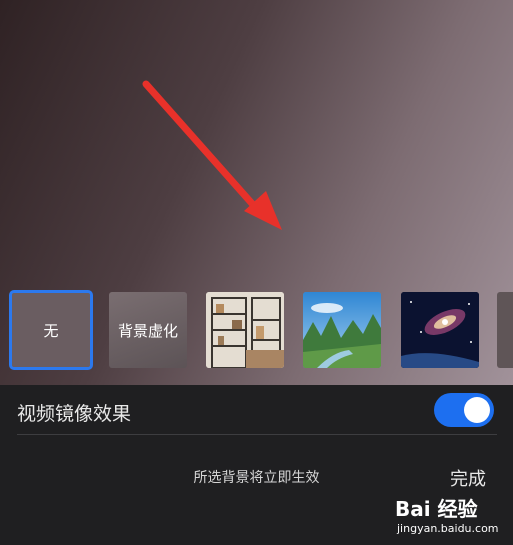 Image resolution: width=513 pixels, height=545 pixels. Describe the element at coordinates (448, 528) in the screenshot. I see `watermark-sub: jingyan.baidu.com` at that location.